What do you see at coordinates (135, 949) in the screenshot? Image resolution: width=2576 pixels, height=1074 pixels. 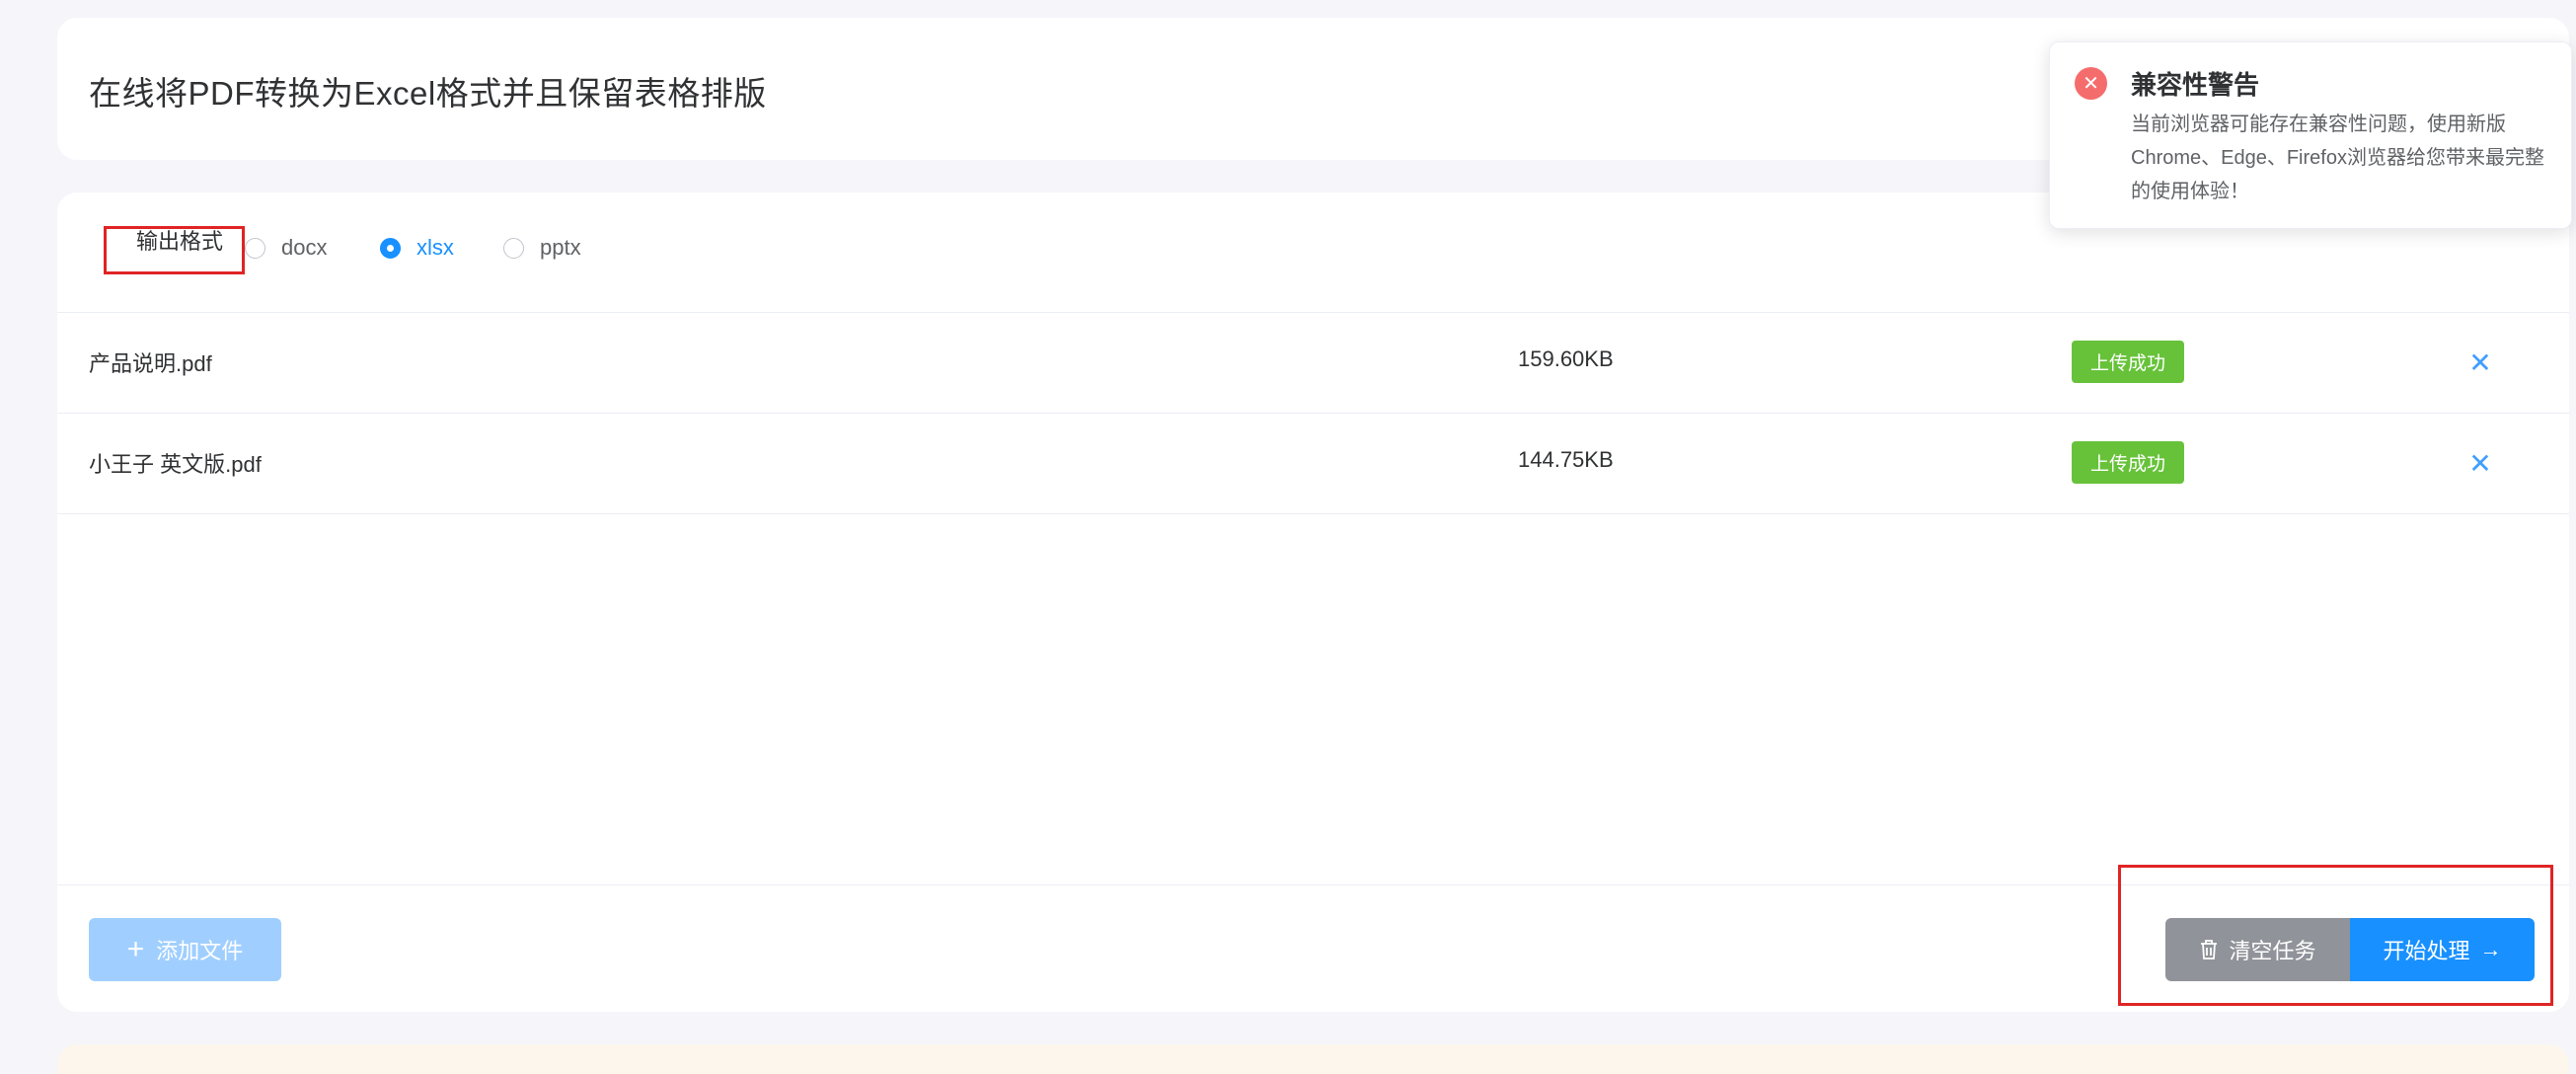 I see `plus-icon: +` at bounding box center [135, 949].